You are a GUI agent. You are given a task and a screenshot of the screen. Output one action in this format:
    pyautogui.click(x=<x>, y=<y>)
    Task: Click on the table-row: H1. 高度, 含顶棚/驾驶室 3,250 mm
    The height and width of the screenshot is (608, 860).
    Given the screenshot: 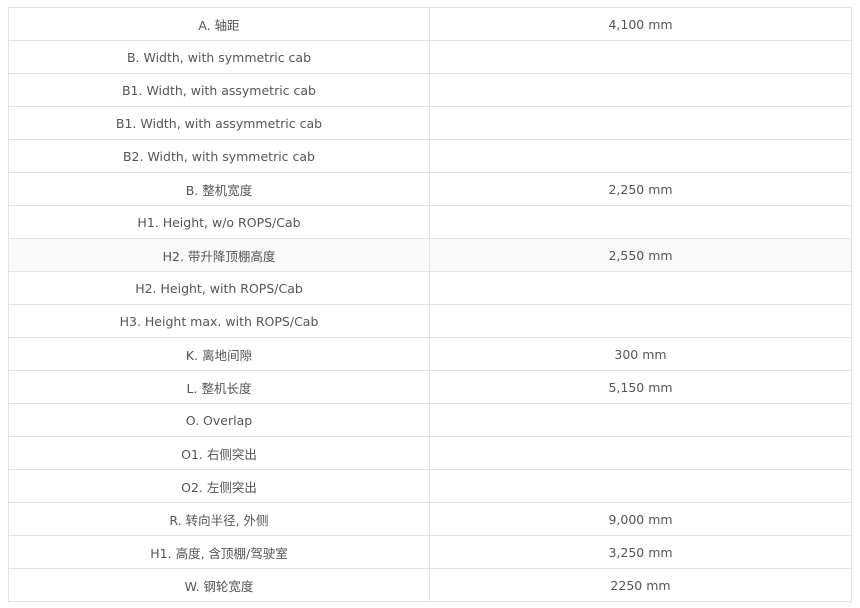 What is the action you would take?
    pyautogui.click(x=430, y=552)
    